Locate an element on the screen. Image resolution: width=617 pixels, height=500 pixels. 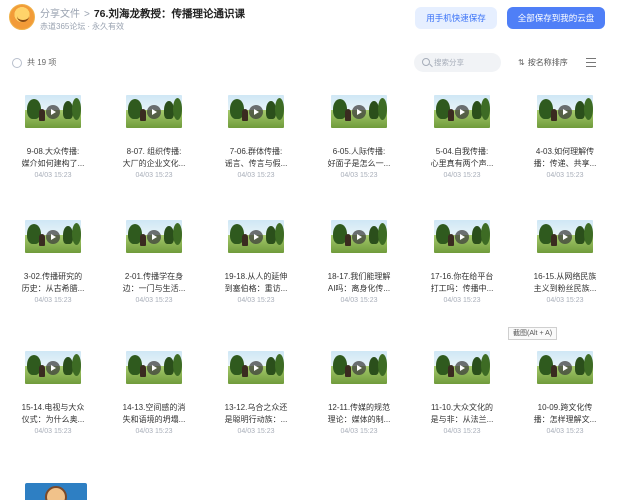
share-validity: 永久有效 is located at coordinates (108, 26).